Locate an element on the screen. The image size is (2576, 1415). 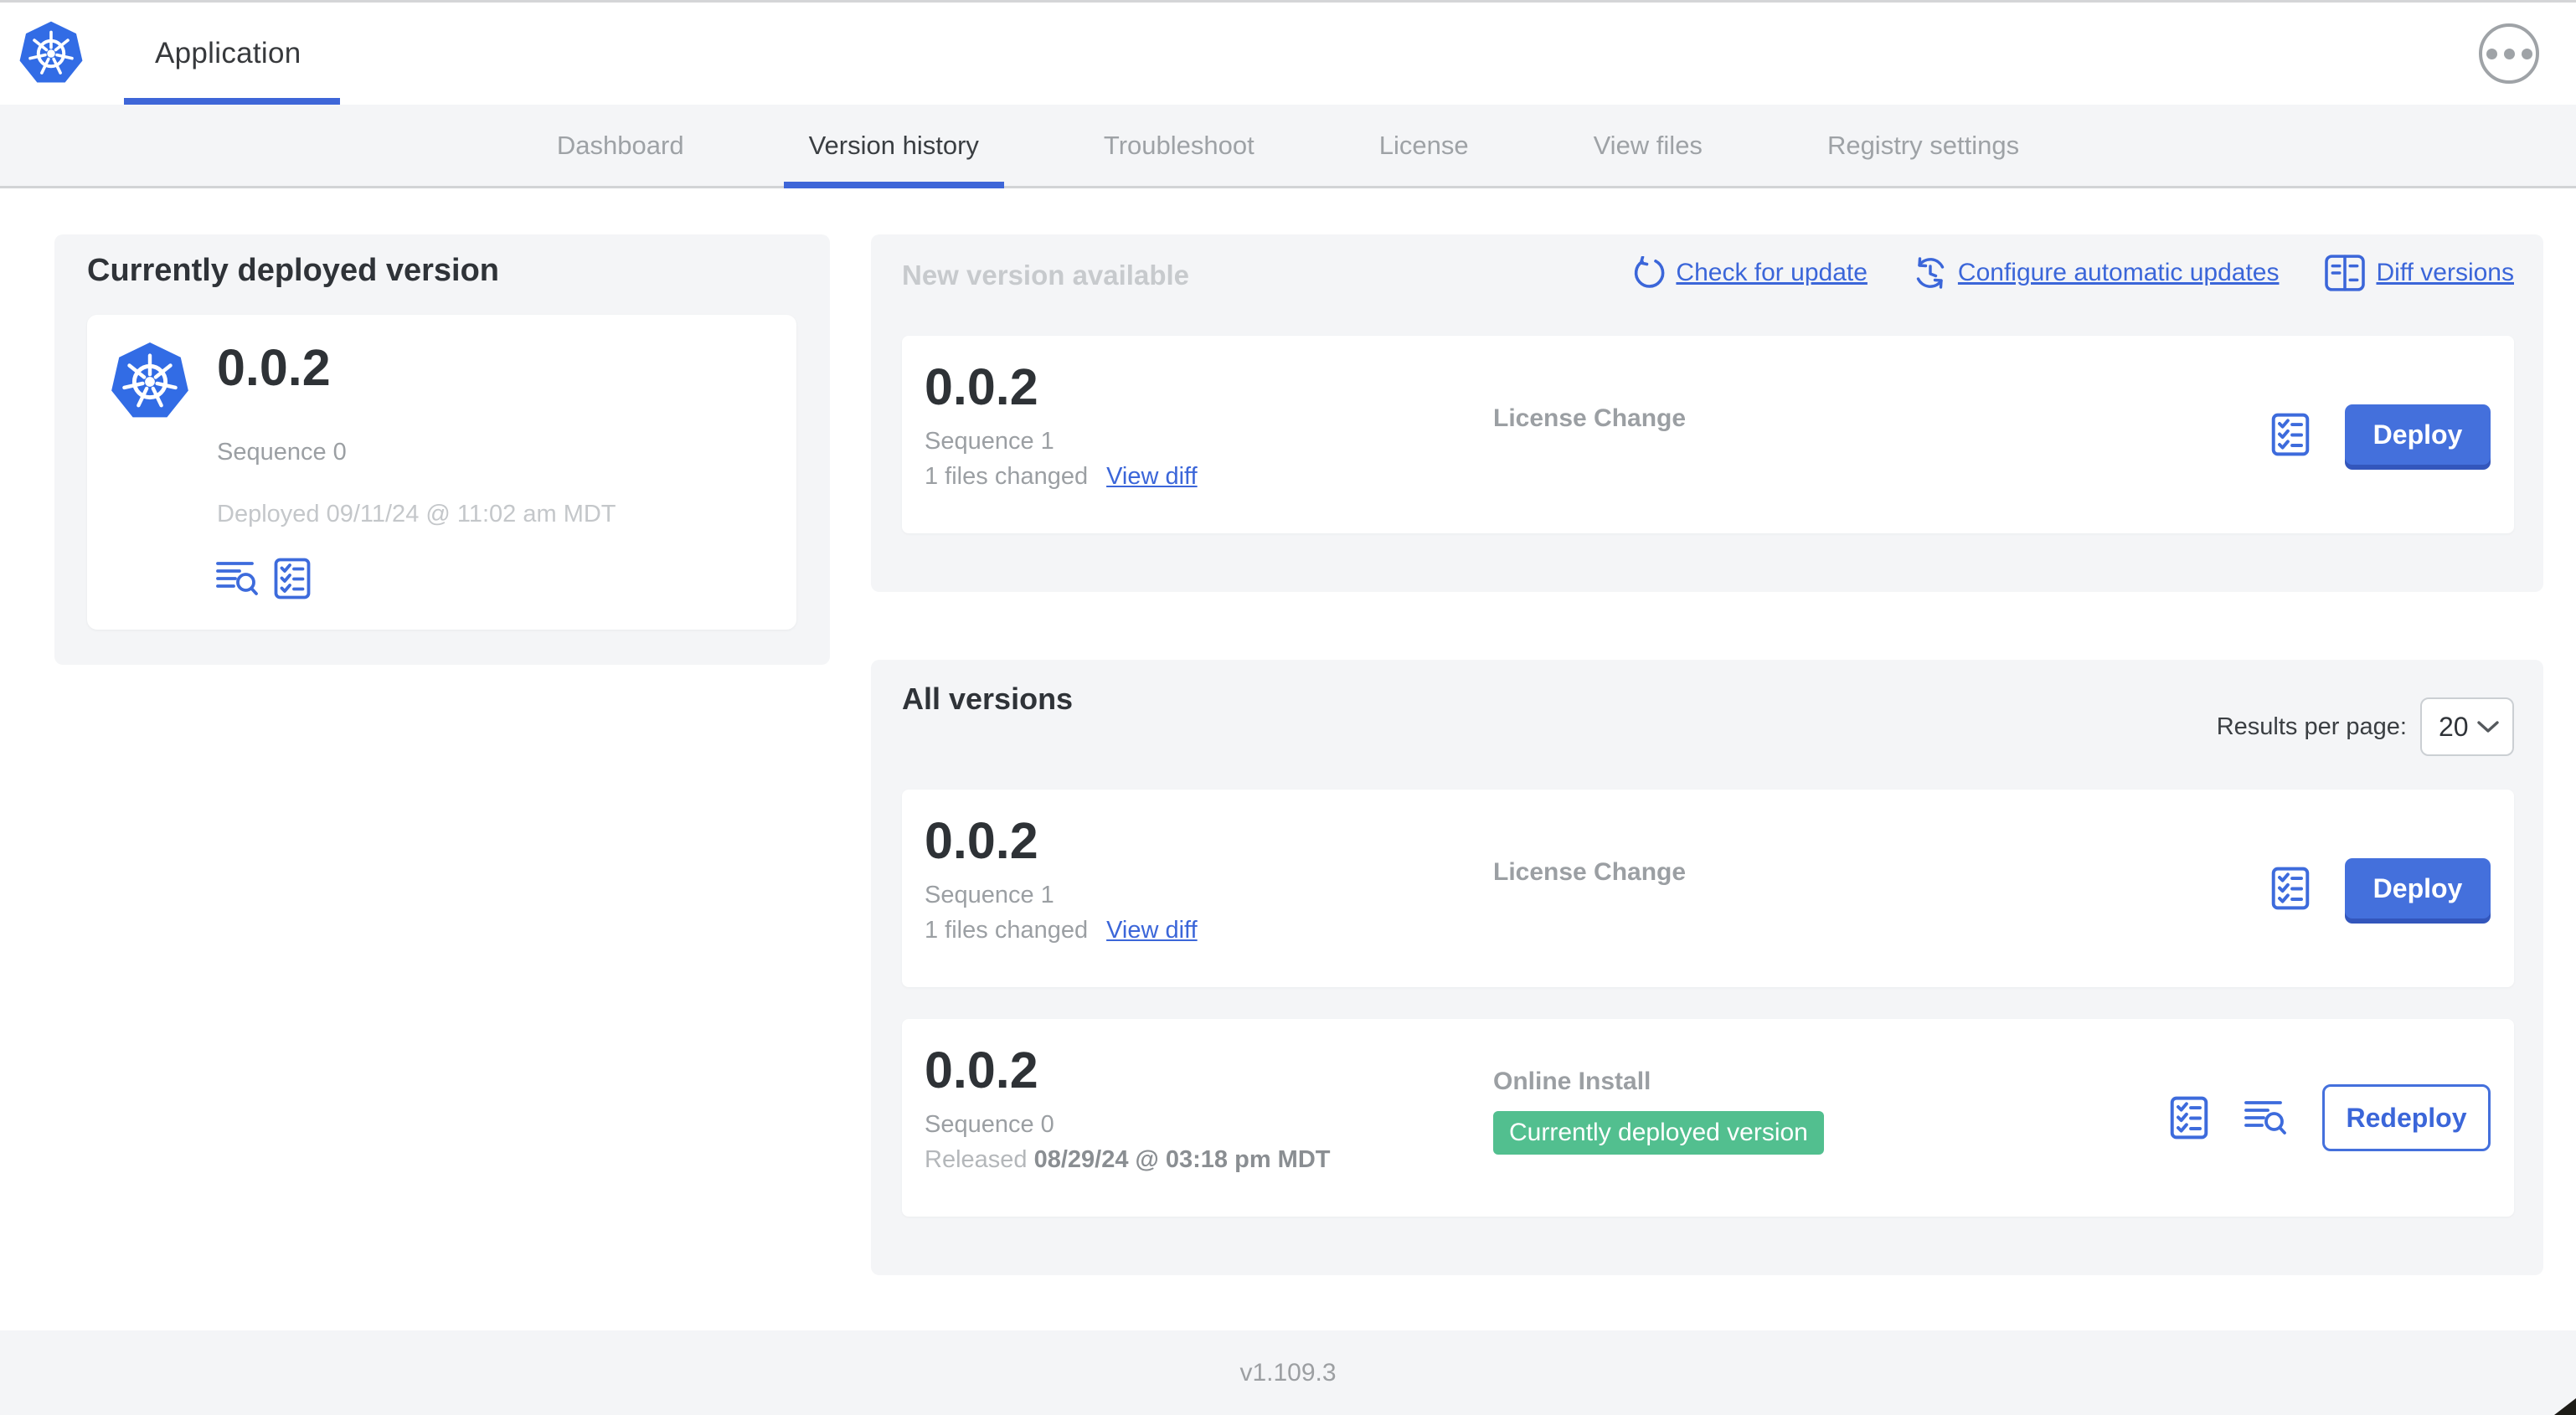
diff-icon is located at coordinates (2345, 273).